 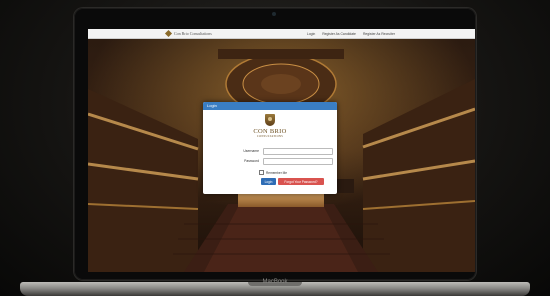 I want to click on login-button: Login, so click(x=268, y=181).